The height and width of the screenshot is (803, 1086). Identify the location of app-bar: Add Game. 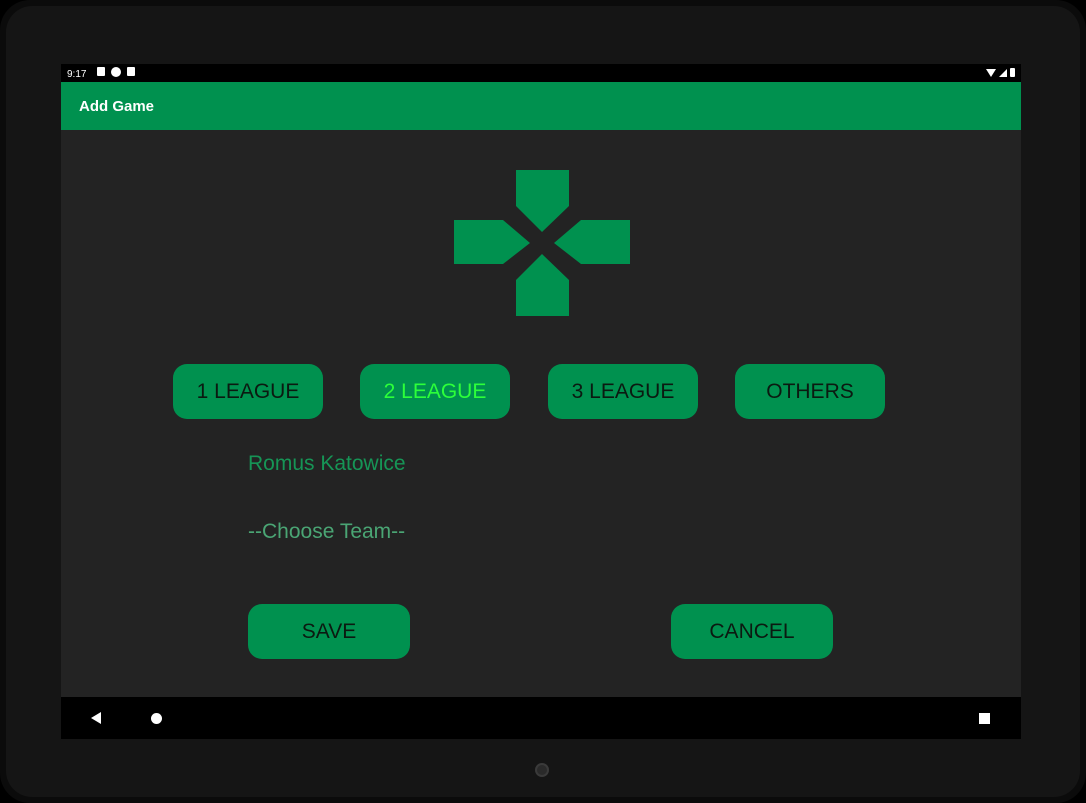
(541, 106).